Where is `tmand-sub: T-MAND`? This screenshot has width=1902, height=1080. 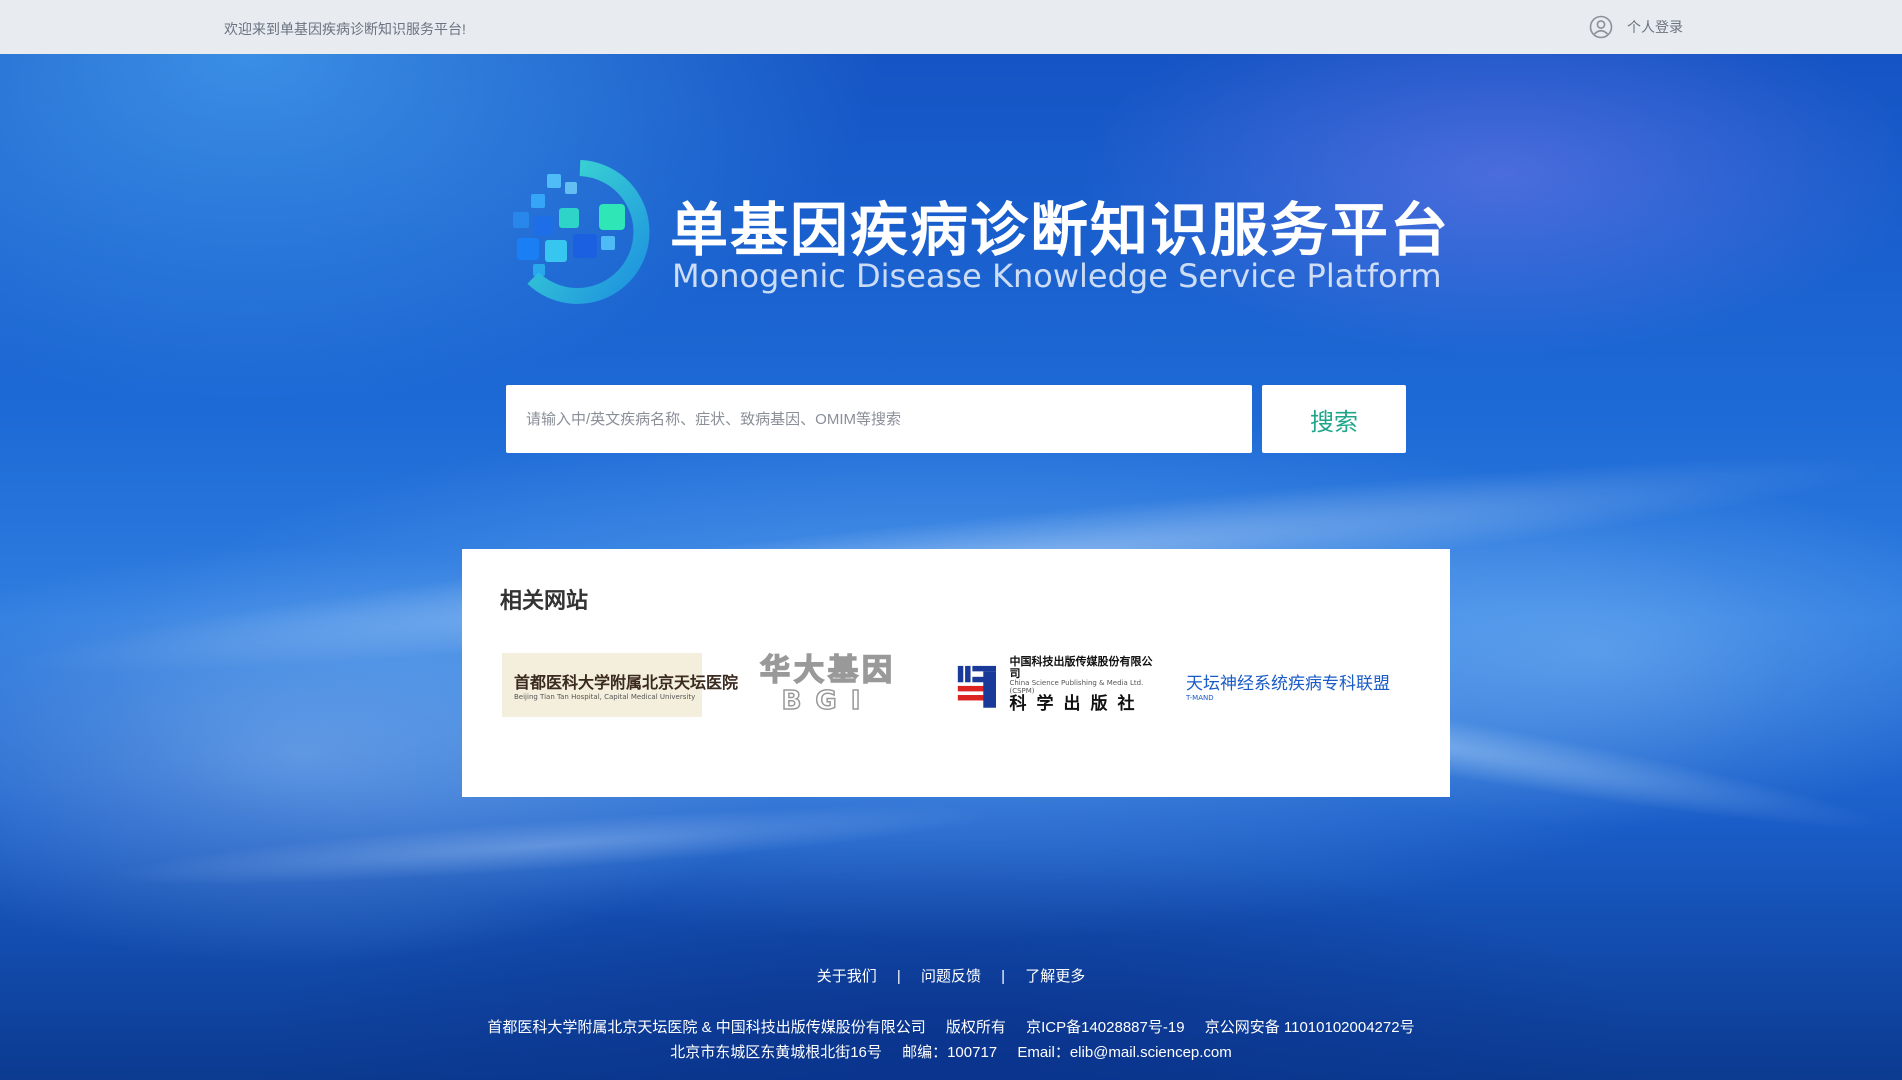 tmand-sub: T-MAND is located at coordinates (1200, 697).